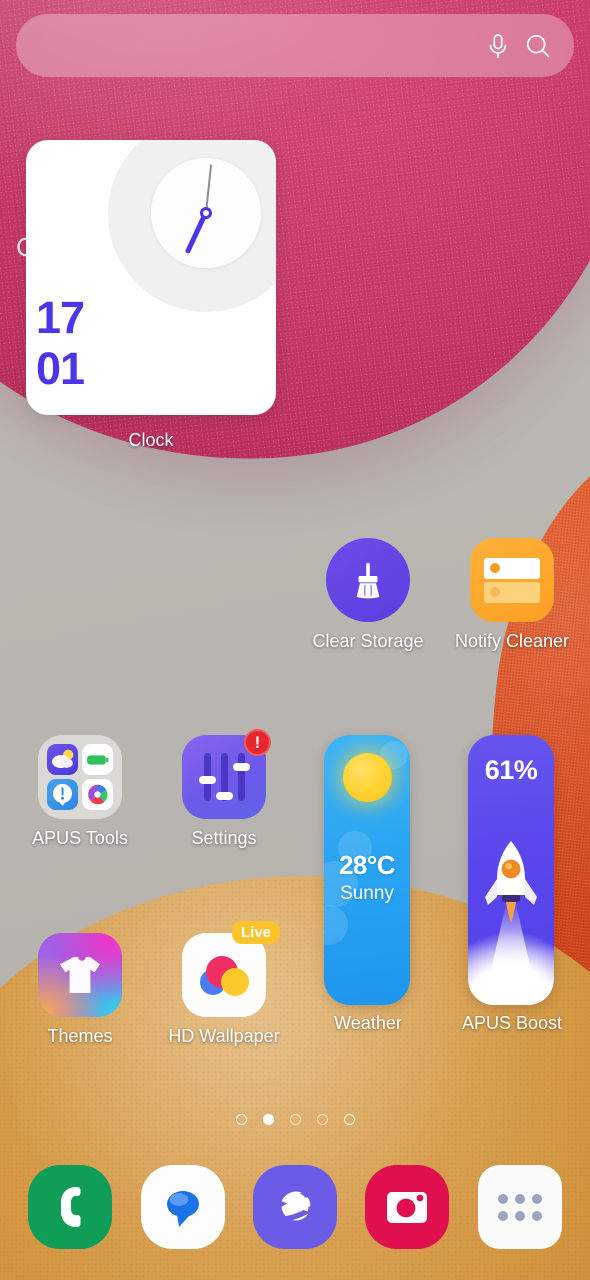 Image resolution: width=590 pixels, height=1280 pixels. What do you see at coordinates (97, 794) in the screenshot?
I see `mini-pie-chart-icon` at bounding box center [97, 794].